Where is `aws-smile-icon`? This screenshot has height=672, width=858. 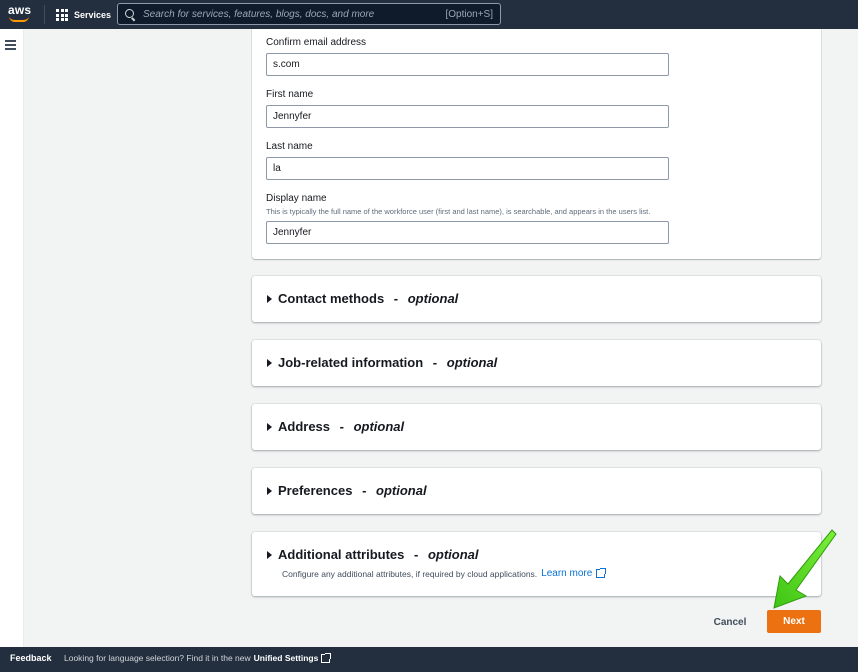
aws-smile-icon is located at coordinates (19, 19).